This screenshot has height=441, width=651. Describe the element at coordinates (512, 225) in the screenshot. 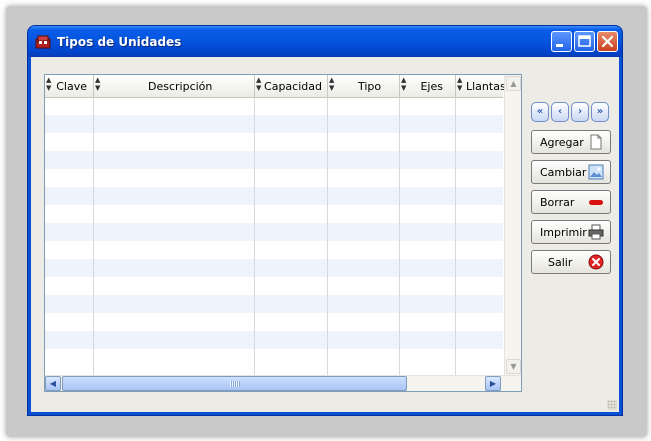

I see `vertical-scrollbar: ▲ ▼` at that location.